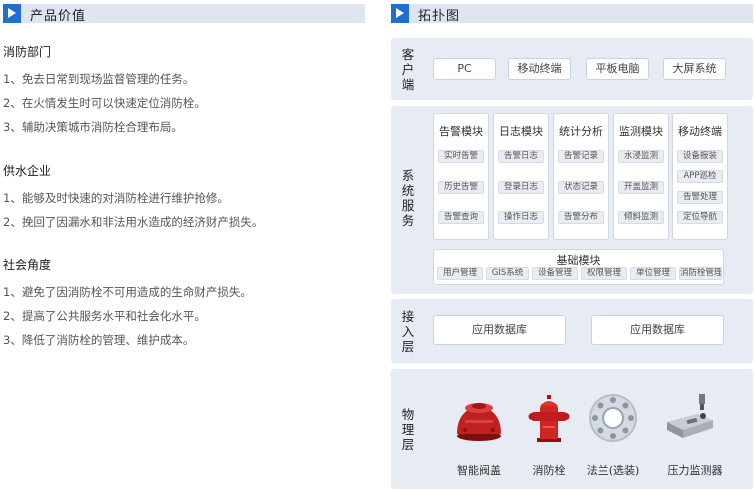 This screenshot has width=754, height=491. Describe the element at coordinates (104, 103) in the screenshot. I see `list-item: 2、在火情发生时可以快速定位消防栓。` at that location.